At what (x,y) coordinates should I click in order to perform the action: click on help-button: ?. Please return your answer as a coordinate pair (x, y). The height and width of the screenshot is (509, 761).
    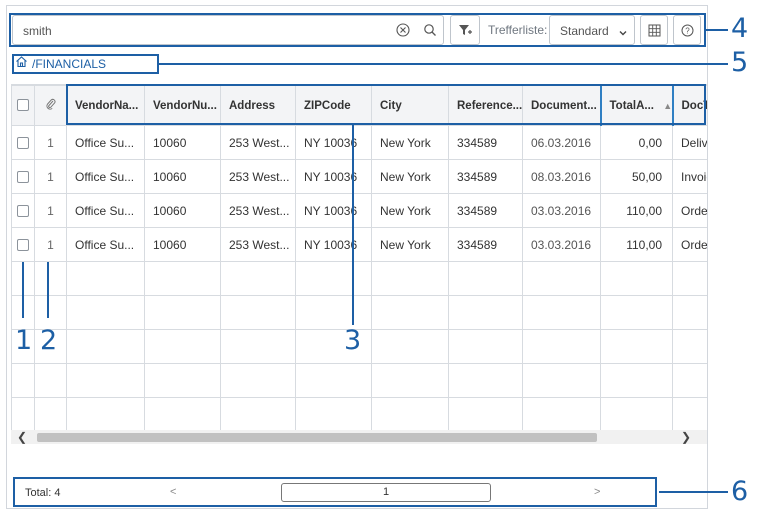
    Looking at the image, I should click on (687, 30).